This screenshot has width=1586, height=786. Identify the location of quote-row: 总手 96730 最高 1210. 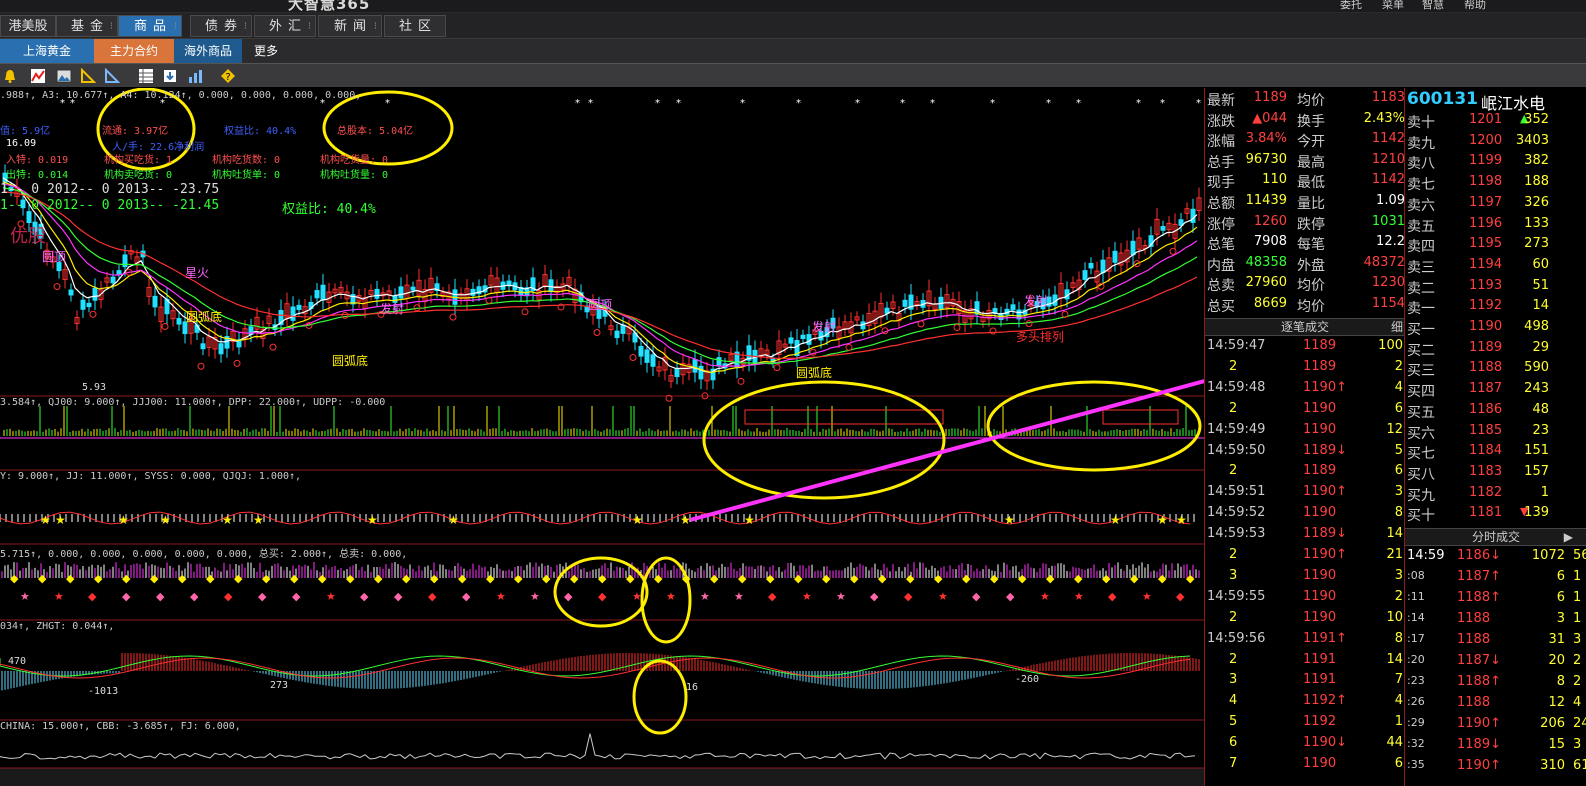
(1305, 162).